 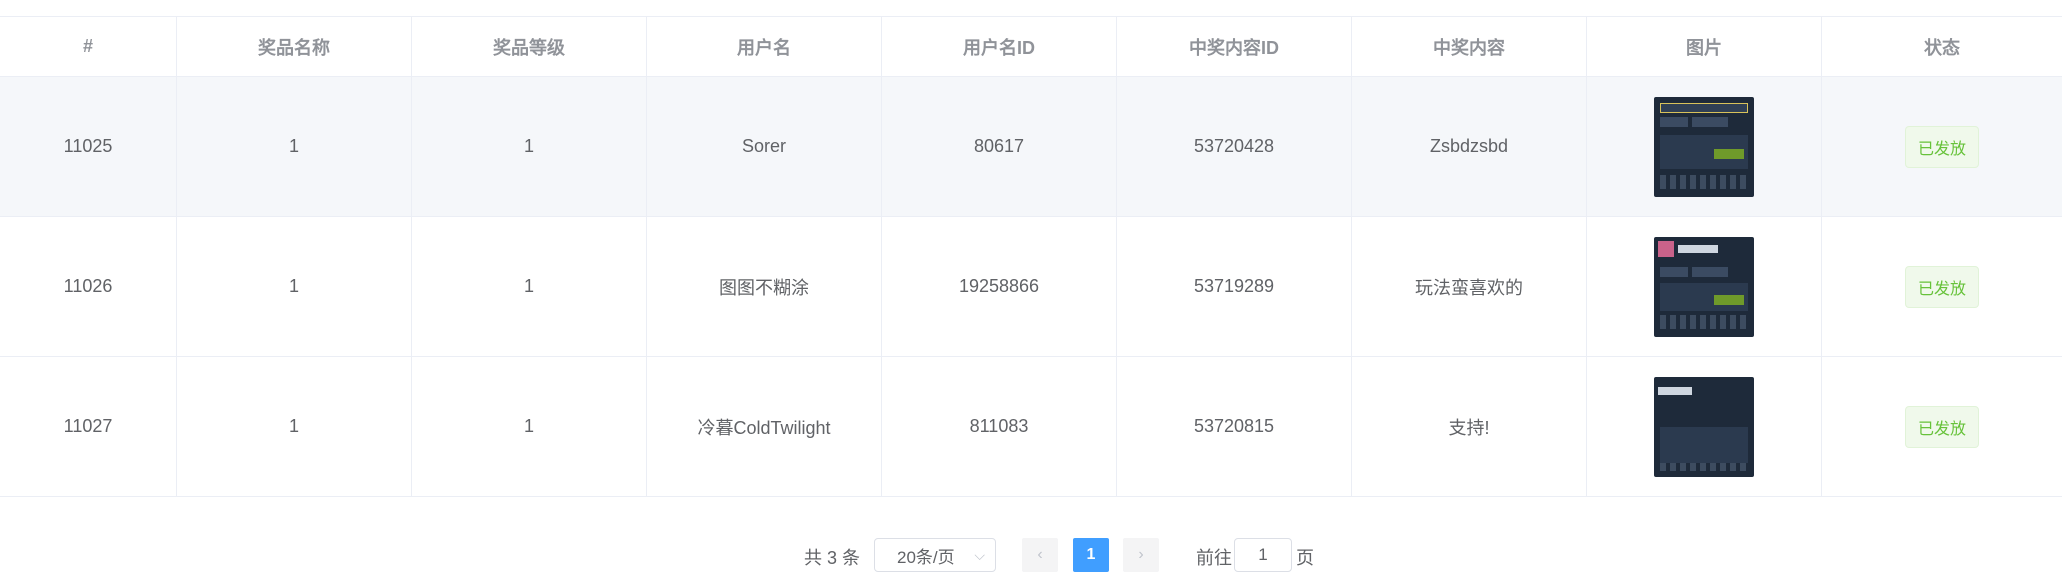 I want to click on page-size-value: 20条/页, so click(x=926, y=557).